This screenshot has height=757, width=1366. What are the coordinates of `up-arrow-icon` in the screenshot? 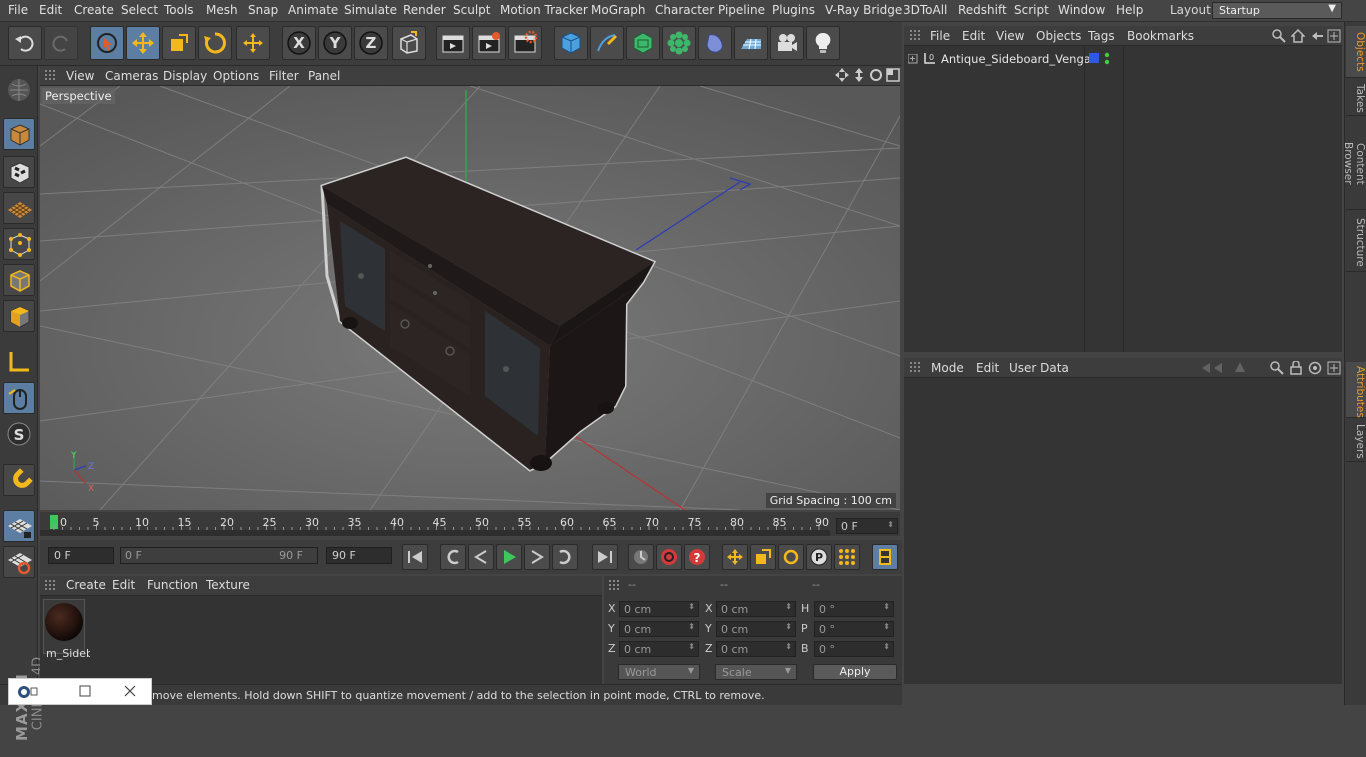 It's located at (1240, 368).